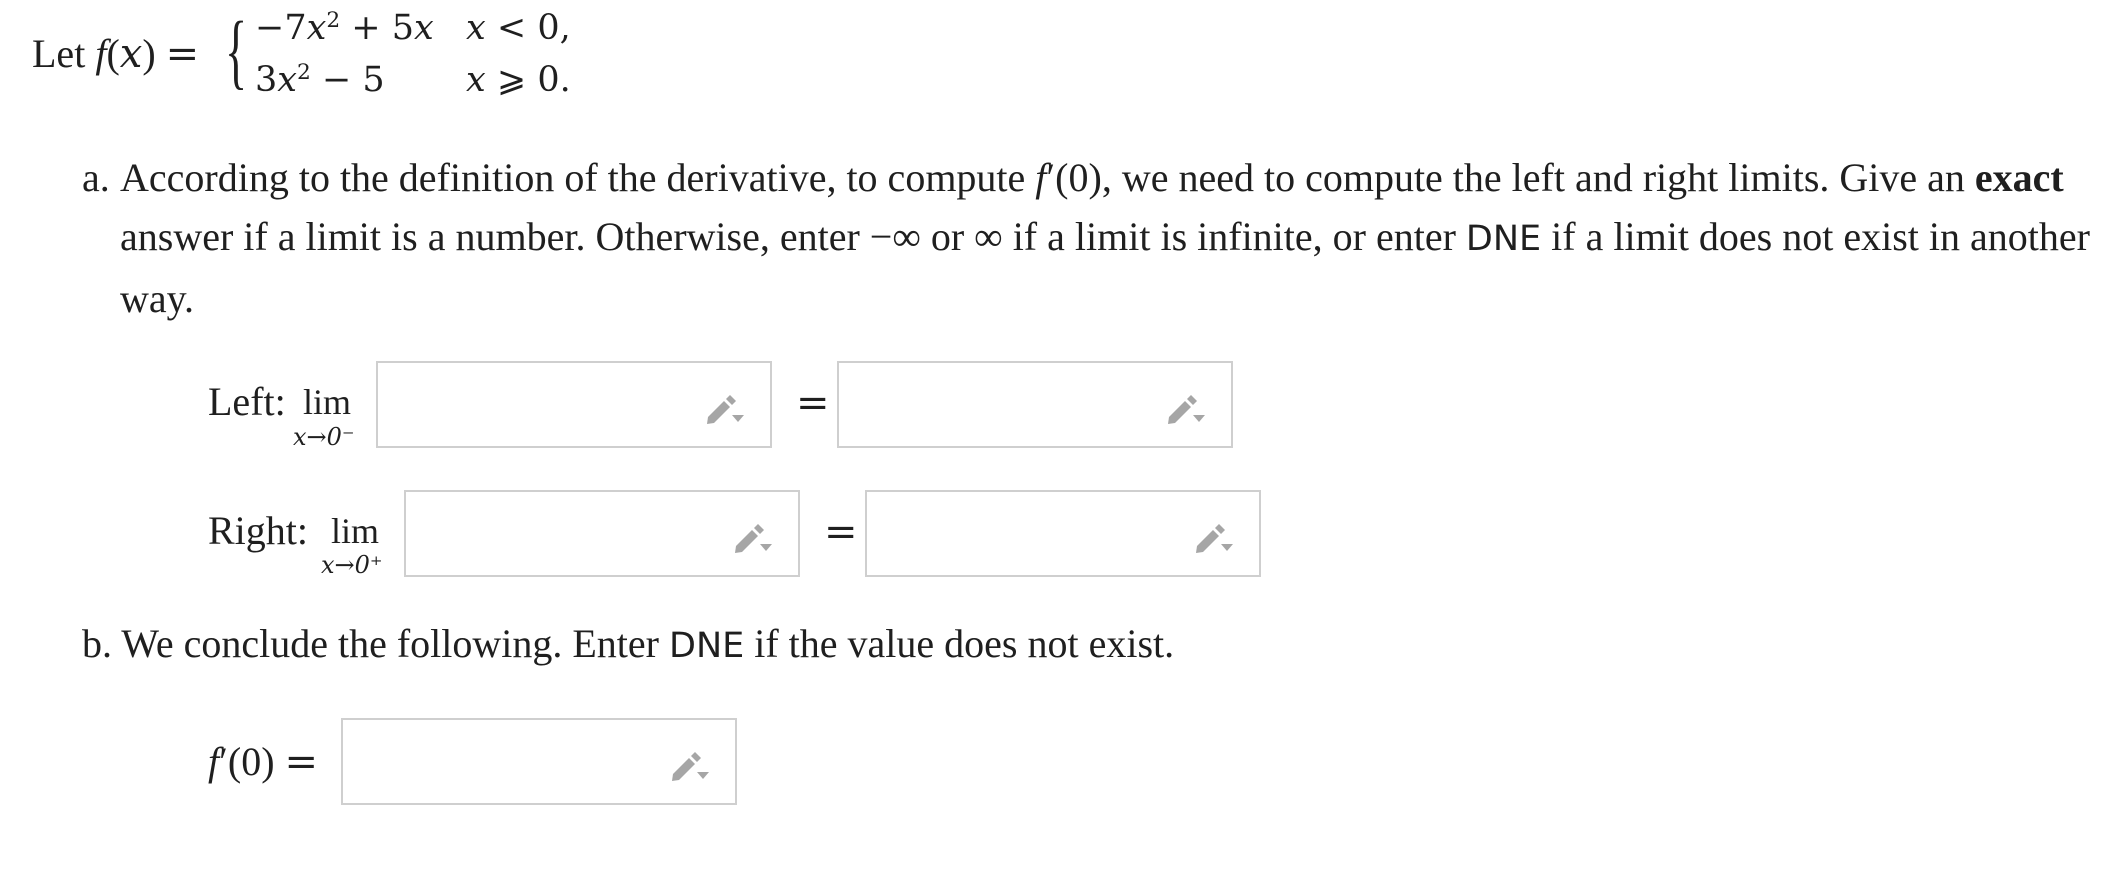  I want to click on fprime-f: f, so click(214, 761).